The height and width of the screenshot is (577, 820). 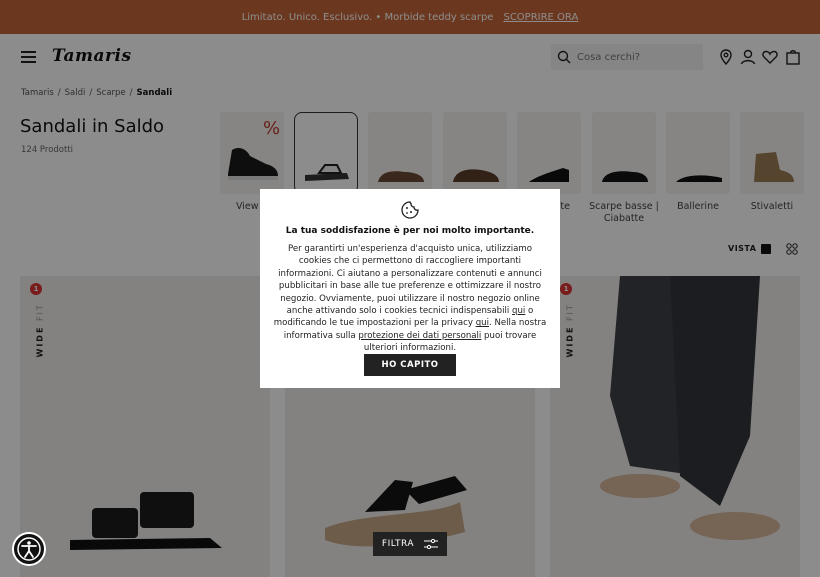 I want to click on cookie-icon, so click(x=410, y=210).